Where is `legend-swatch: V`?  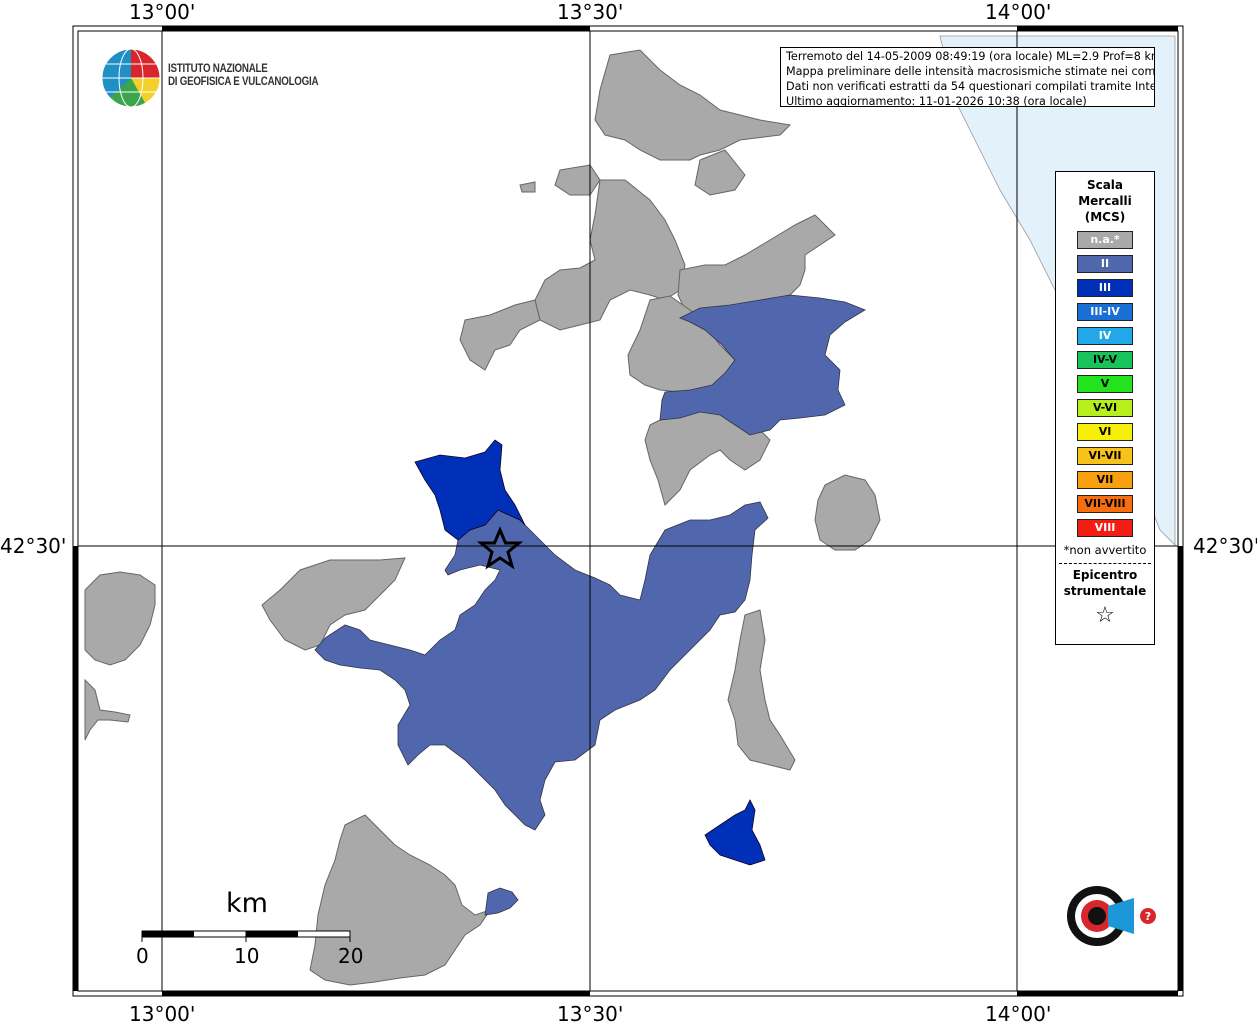
legend-swatch: V is located at coordinates (1105, 384).